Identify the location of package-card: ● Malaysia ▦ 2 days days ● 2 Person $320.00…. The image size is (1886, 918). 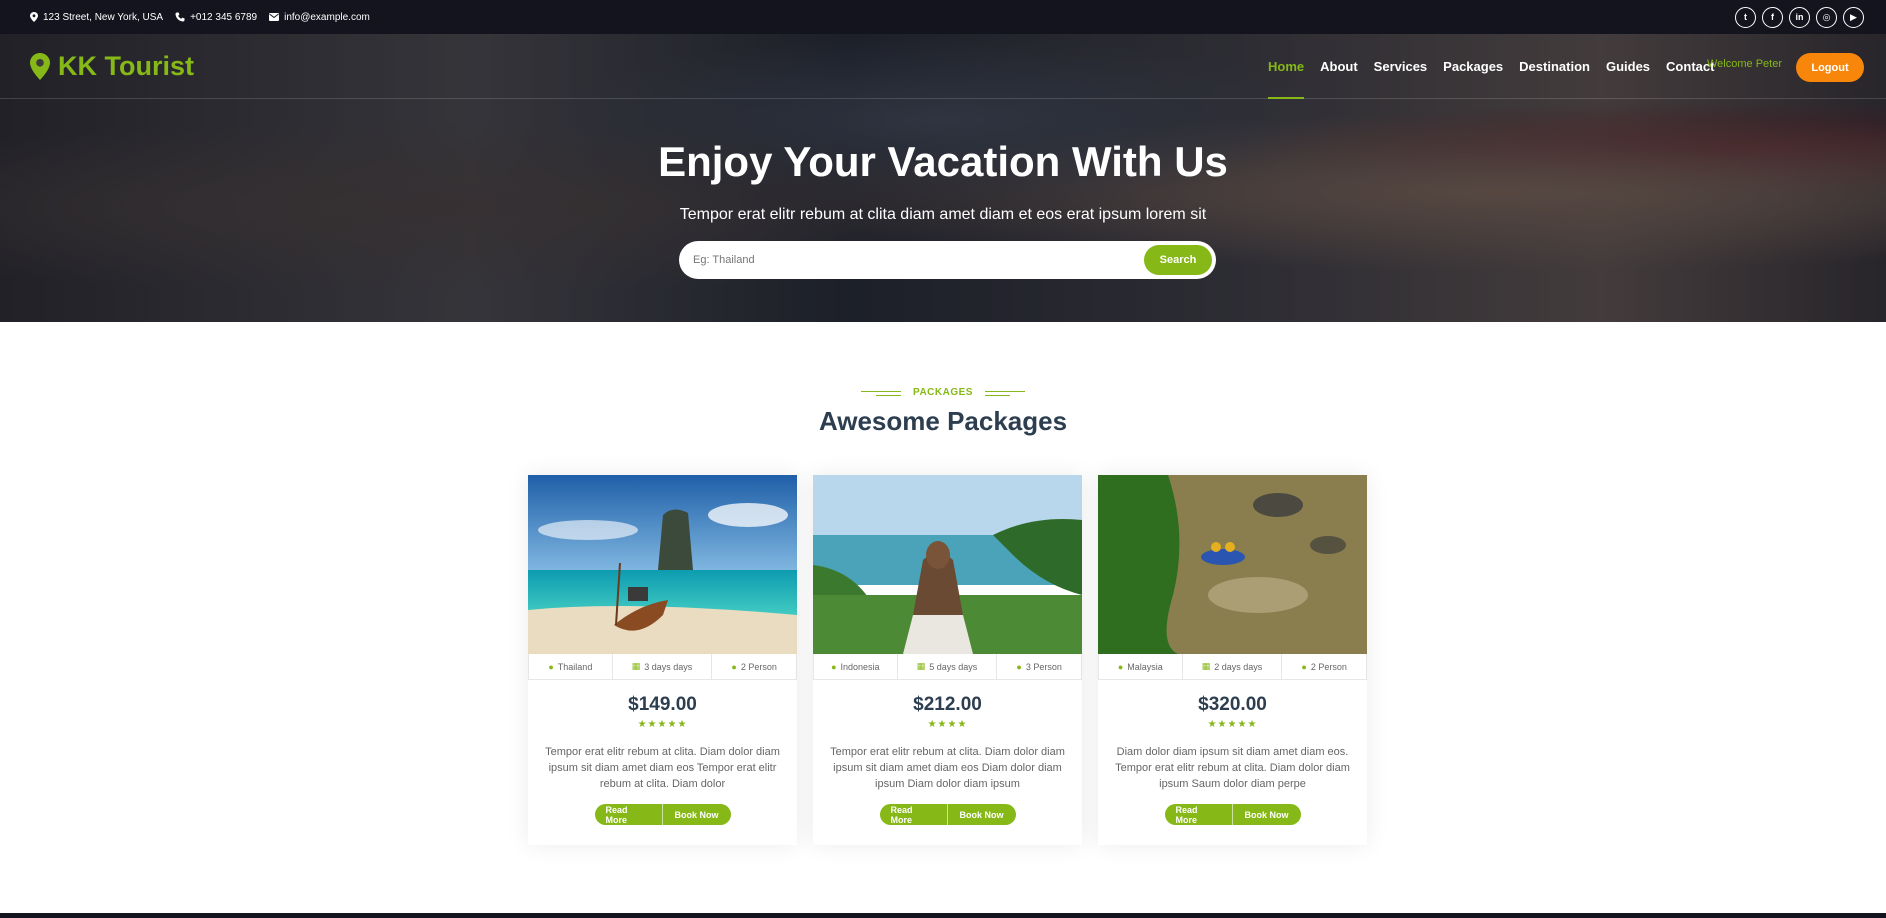
(1232, 660).